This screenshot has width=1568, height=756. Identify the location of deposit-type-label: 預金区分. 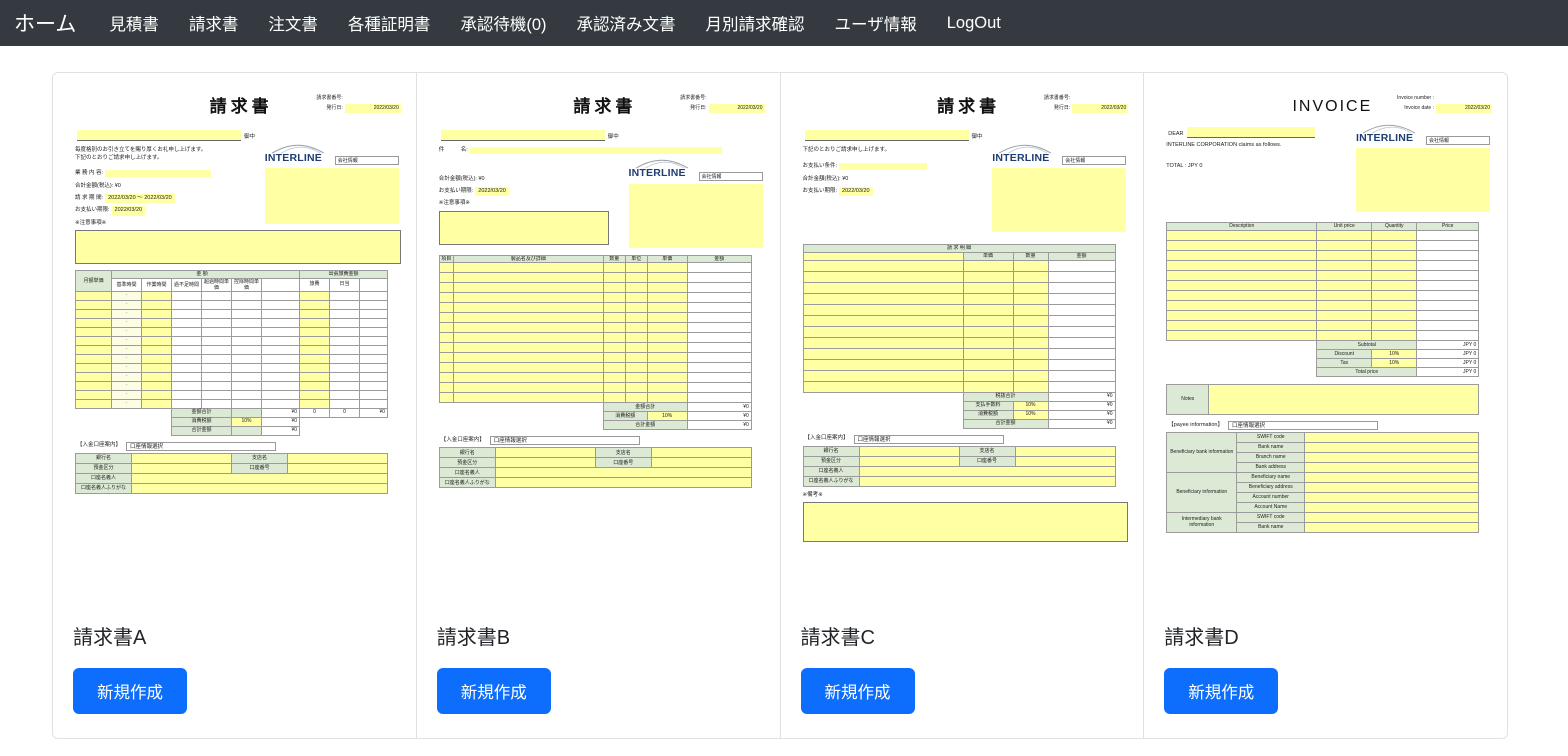
(467, 463).